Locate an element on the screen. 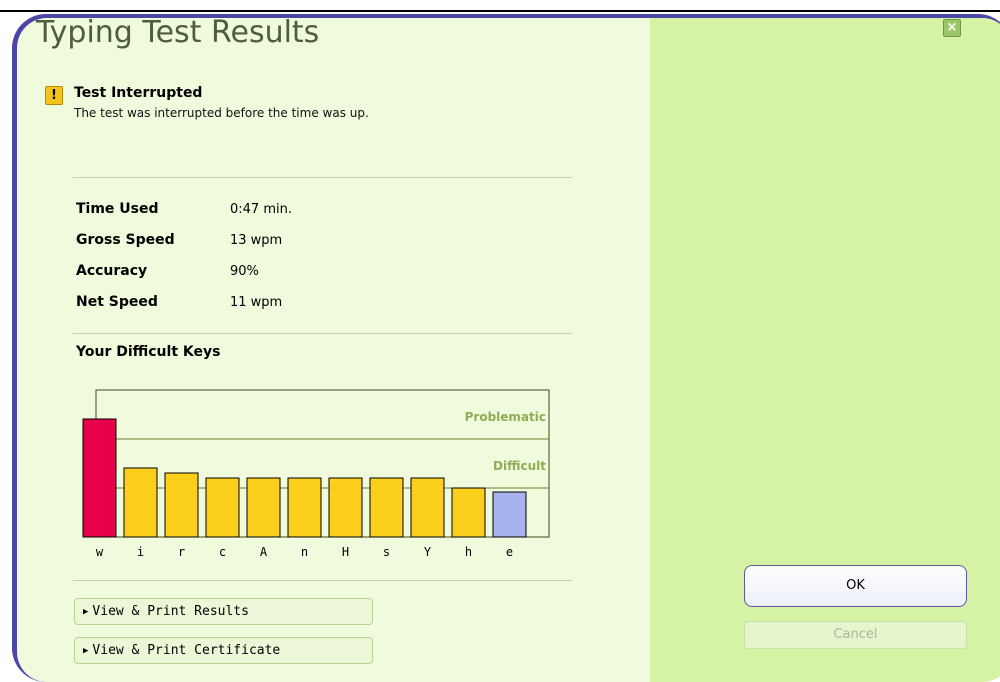 The width and height of the screenshot is (1000, 682). stat-label-net-speed: Net Speed is located at coordinates (117, 302).